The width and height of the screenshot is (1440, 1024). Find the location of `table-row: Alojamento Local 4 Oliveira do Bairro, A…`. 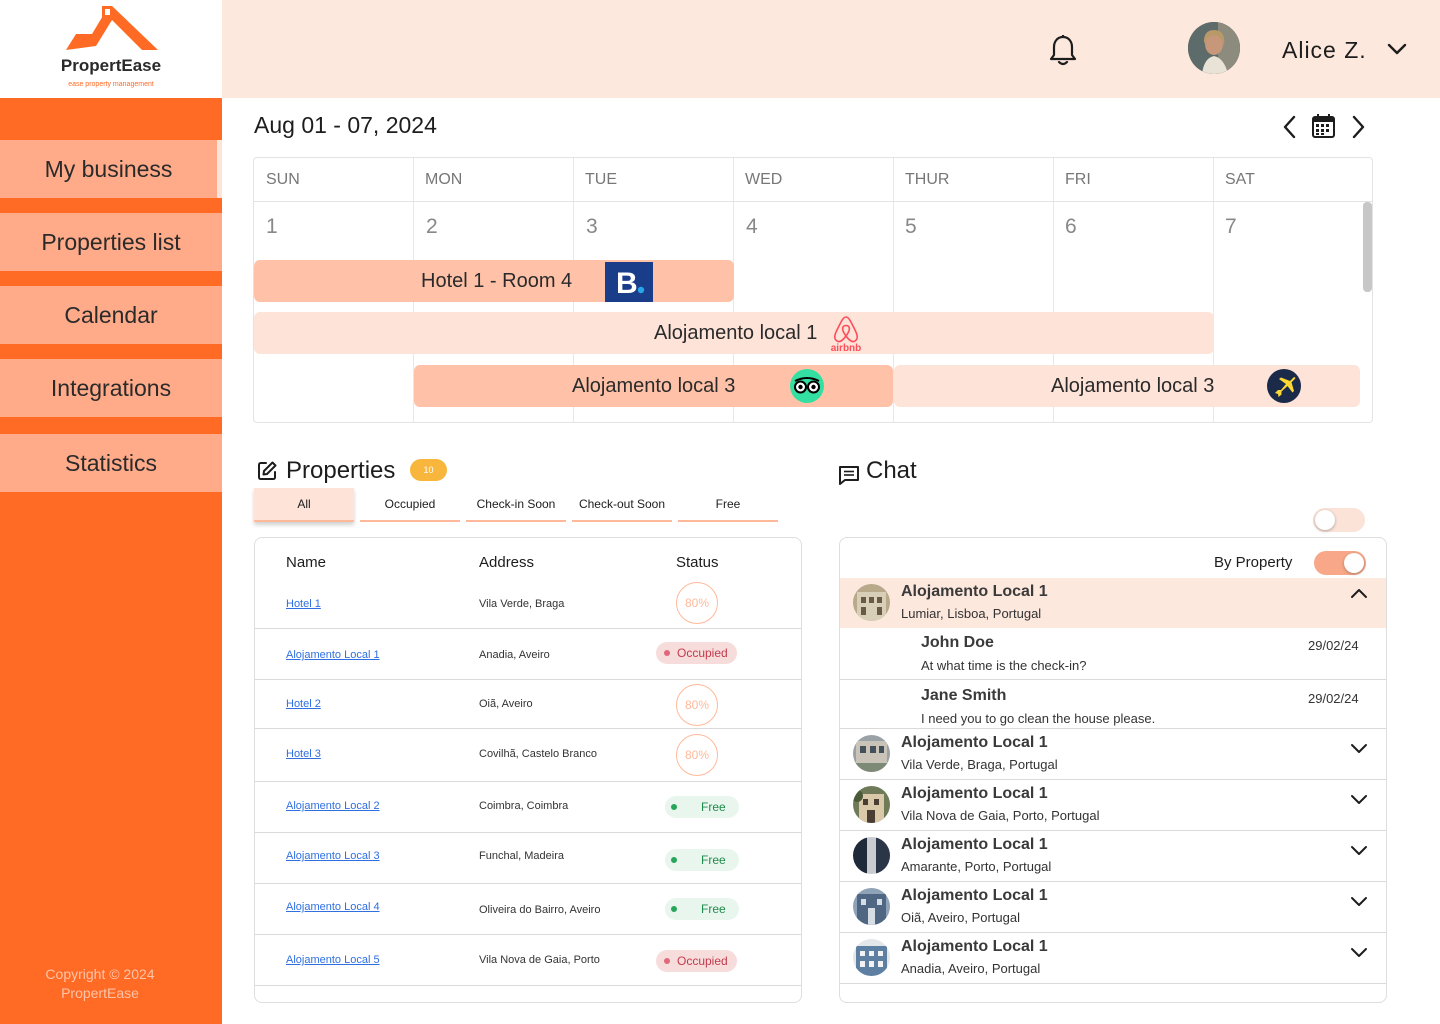

table-row: Alojamento Local 4 Oliveira do Bairro, A… is located at coordinates (528, 909).